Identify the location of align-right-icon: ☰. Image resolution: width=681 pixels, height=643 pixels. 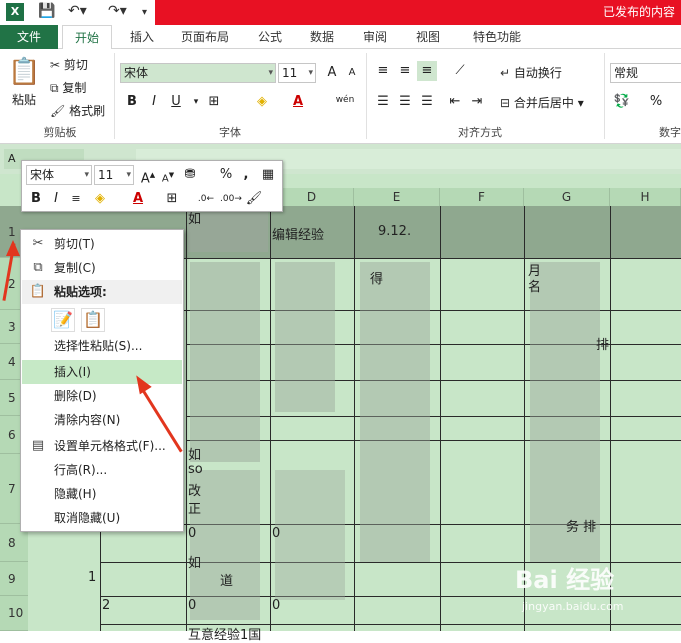
(427, 102).